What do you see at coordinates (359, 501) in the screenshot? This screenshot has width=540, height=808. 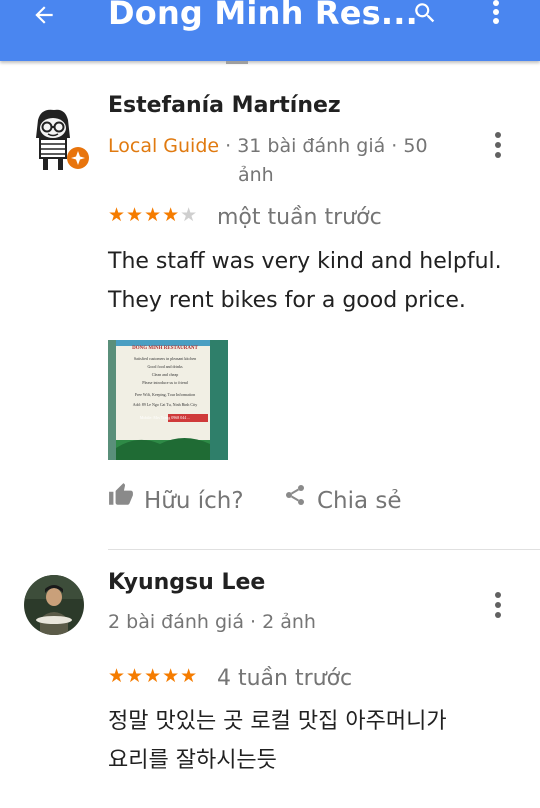 I see `share-button: Chia sẻ` at bounding box center [359, 501].